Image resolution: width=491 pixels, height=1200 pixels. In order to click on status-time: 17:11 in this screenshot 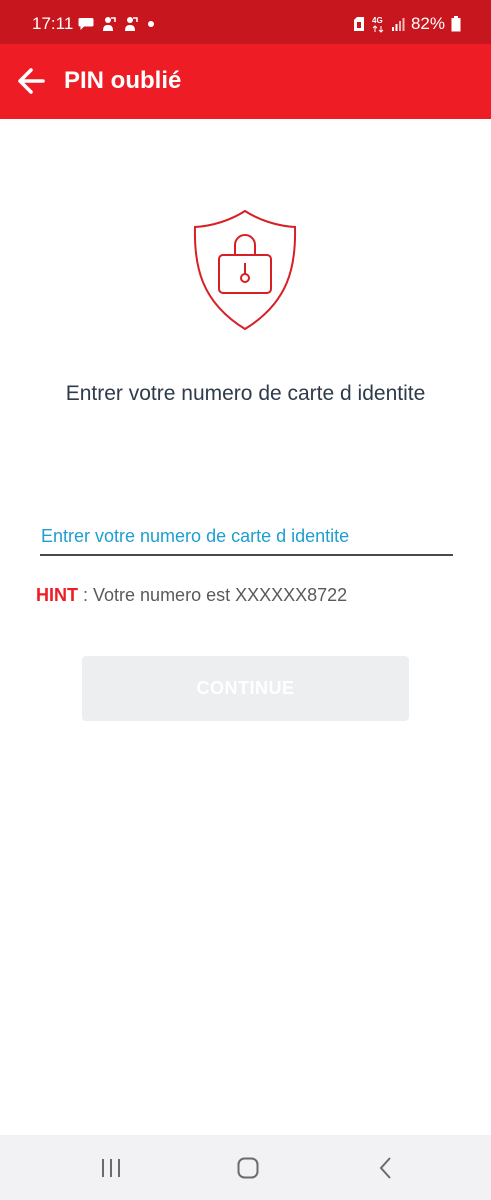, I will do `click(53, 23)`.